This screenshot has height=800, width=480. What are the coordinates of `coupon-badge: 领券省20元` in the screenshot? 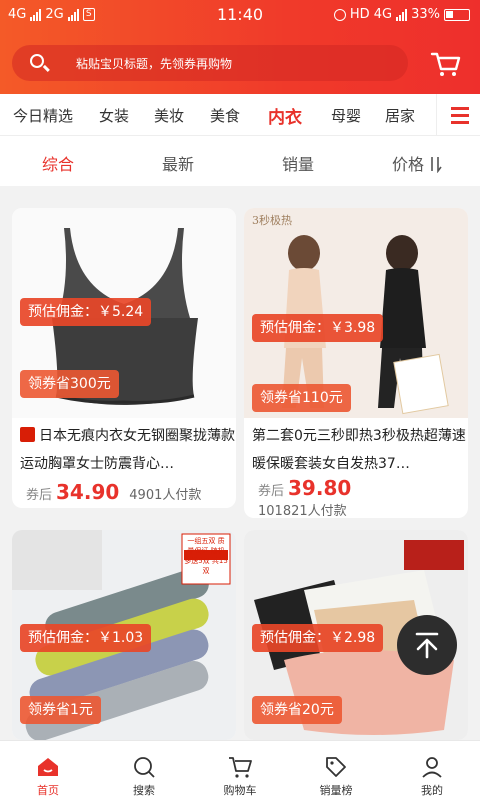 It's located at (297, 710).